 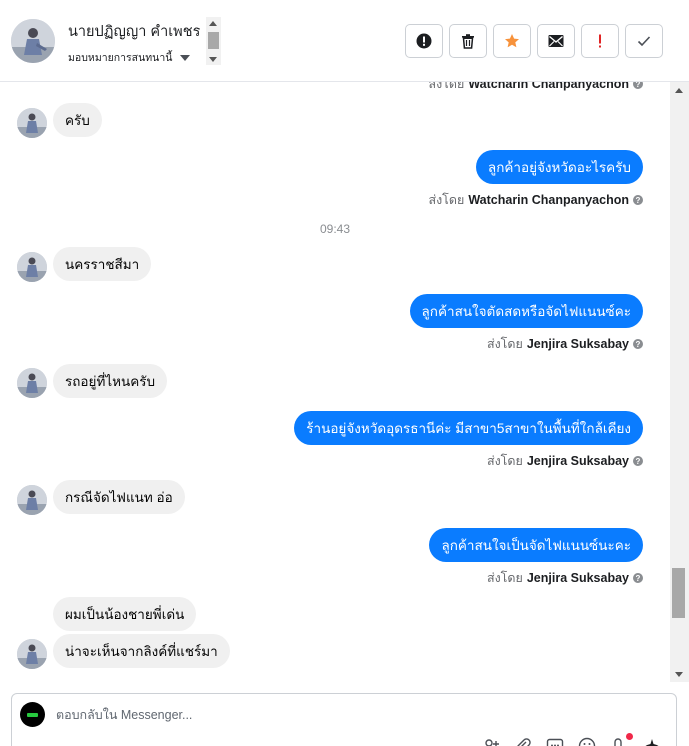 I want to click on sparkle-icon, so click(x=652, y=742).